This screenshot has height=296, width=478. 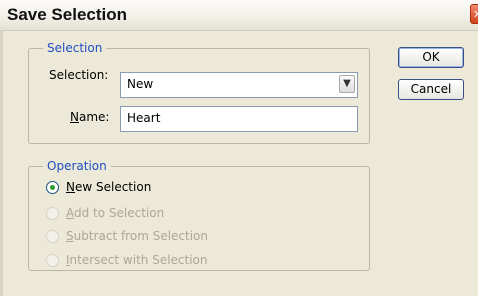 What do you see at coordinates (137, 236) in the screenshot?
I see `radio-subtract-from-selection-label: Subtract from Selection` at bounding box center [137, 236].